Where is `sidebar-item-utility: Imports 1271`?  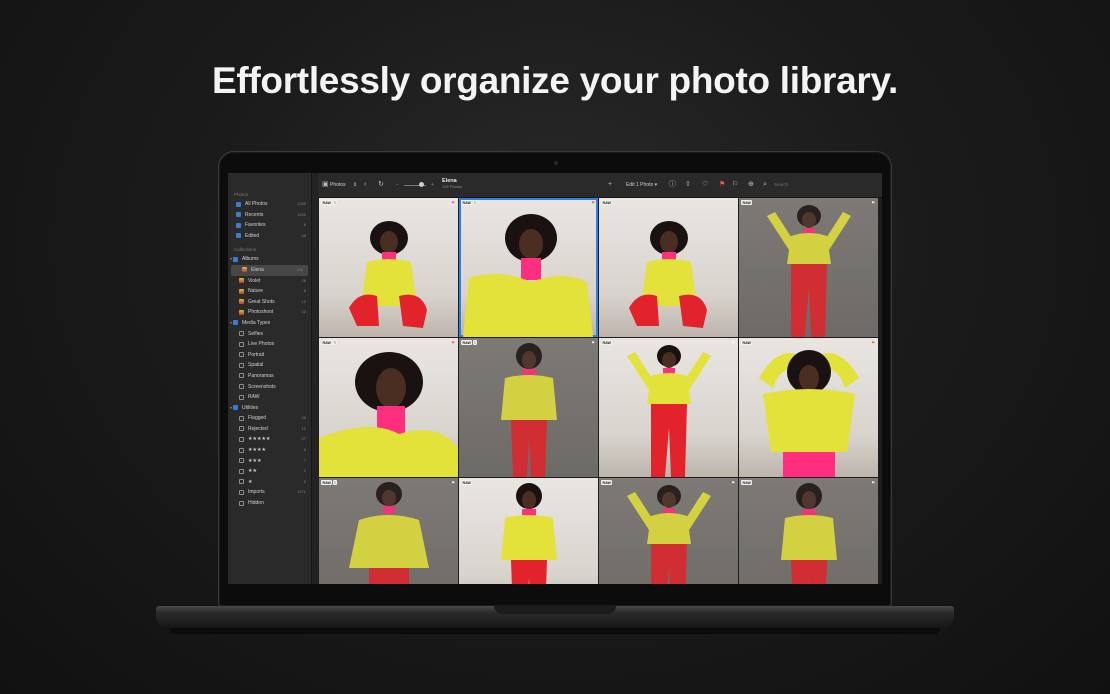 sidebar-item-utility: Imports 1271 is located at coordinates (269, 492).